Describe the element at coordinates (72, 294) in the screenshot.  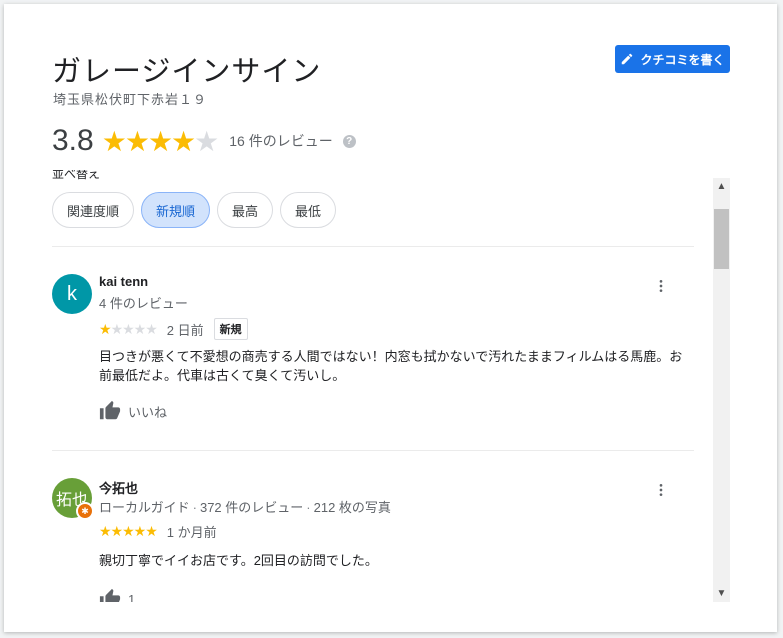
I see `avatar: k` at that location.